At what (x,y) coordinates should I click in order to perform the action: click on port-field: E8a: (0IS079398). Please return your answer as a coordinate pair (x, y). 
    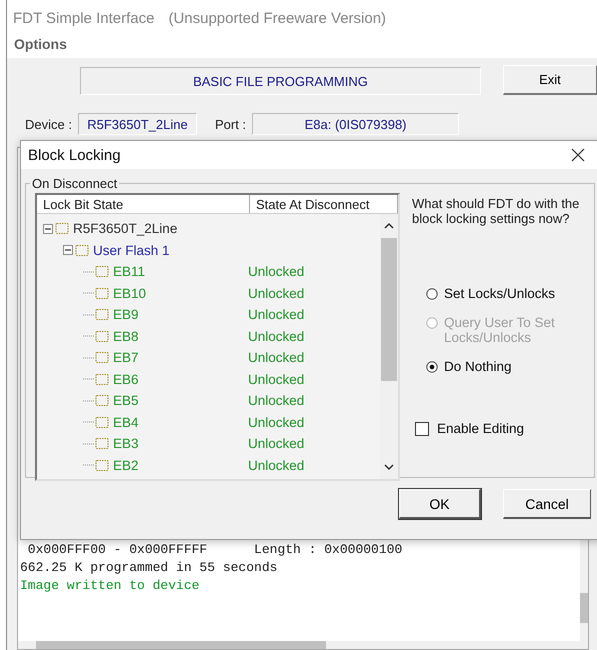
    Looking at the image, I should click on (356, 124).